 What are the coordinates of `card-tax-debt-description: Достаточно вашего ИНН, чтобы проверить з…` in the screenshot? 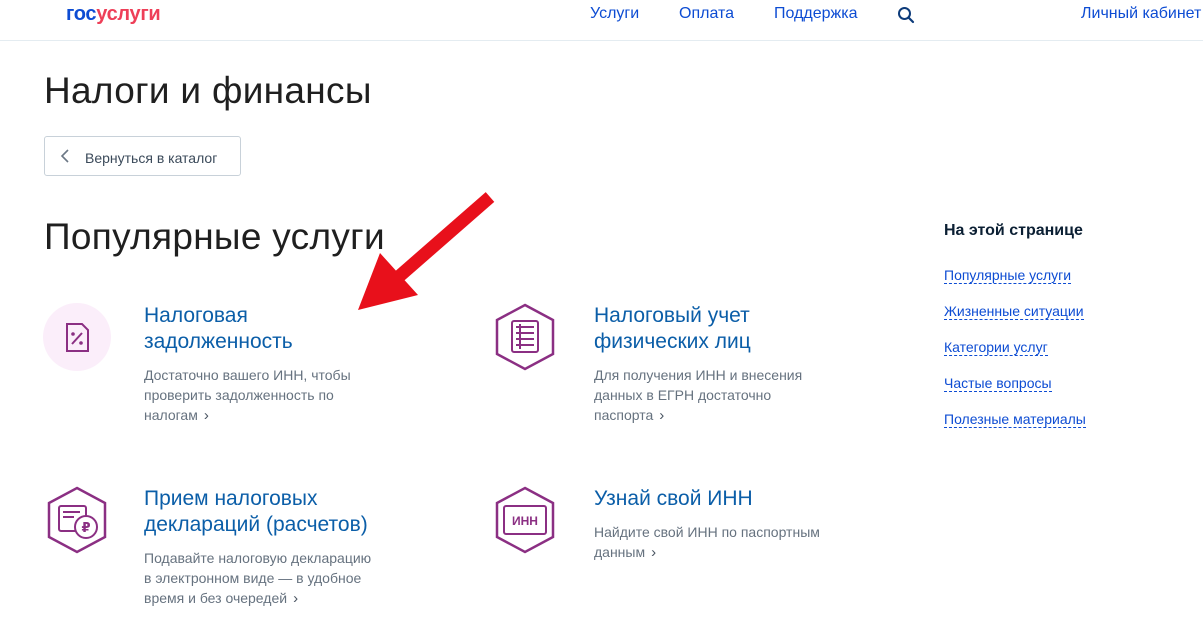 It's located at (247, 396).